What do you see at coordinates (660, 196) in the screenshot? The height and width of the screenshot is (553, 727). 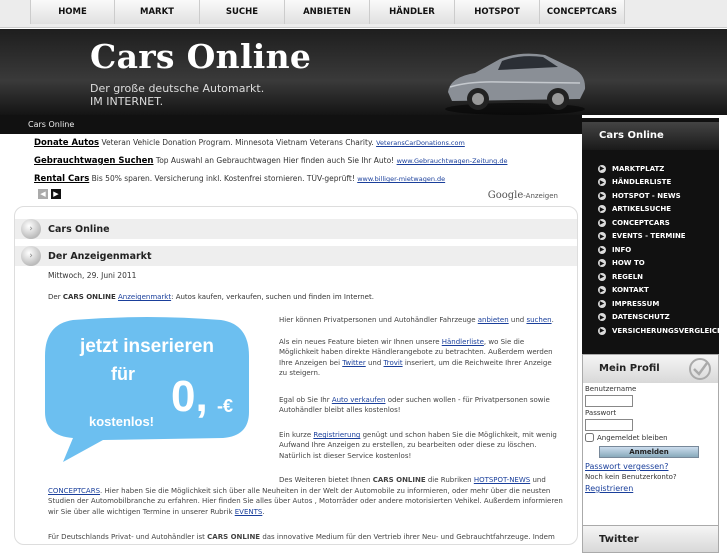 I see `sidebar-item-hotspot-news: ▶ HOTSPOT - NEWS` at bounding box center [660, 196].